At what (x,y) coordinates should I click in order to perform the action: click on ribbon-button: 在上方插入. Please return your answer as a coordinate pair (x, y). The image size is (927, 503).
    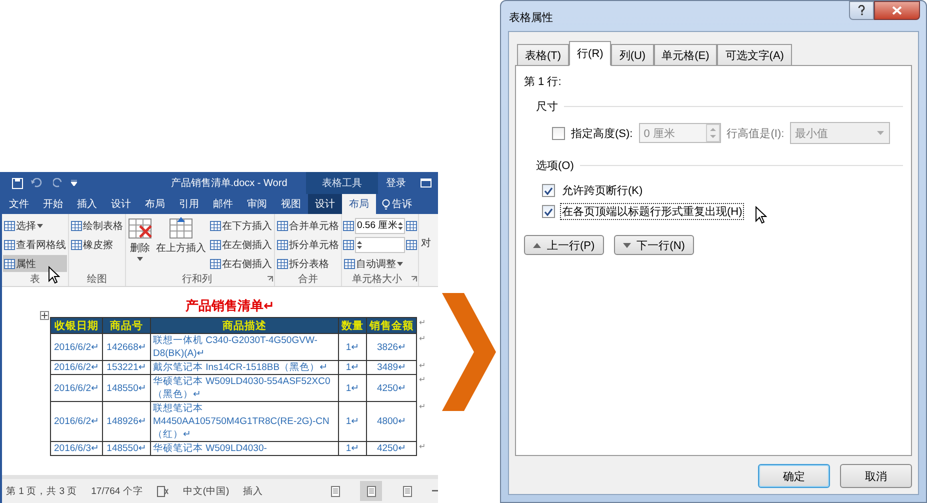
    Looking at the image, I should click on (181, 236).